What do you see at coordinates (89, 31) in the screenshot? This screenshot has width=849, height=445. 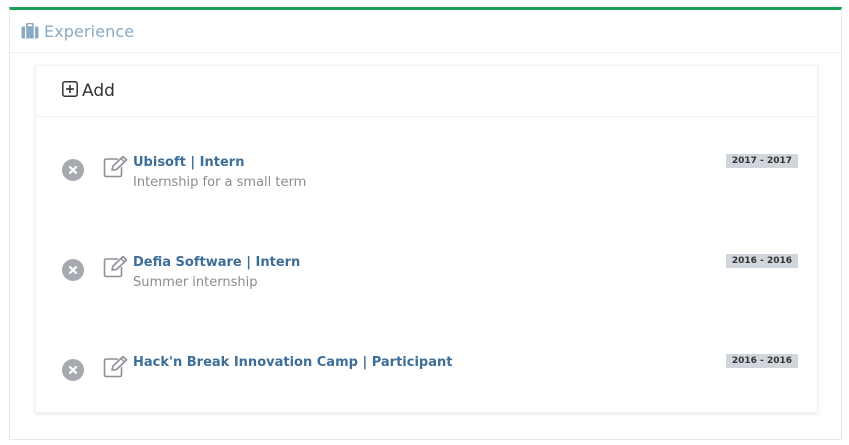 I see `panel-title: Experience` at bounding box center [89, 31].